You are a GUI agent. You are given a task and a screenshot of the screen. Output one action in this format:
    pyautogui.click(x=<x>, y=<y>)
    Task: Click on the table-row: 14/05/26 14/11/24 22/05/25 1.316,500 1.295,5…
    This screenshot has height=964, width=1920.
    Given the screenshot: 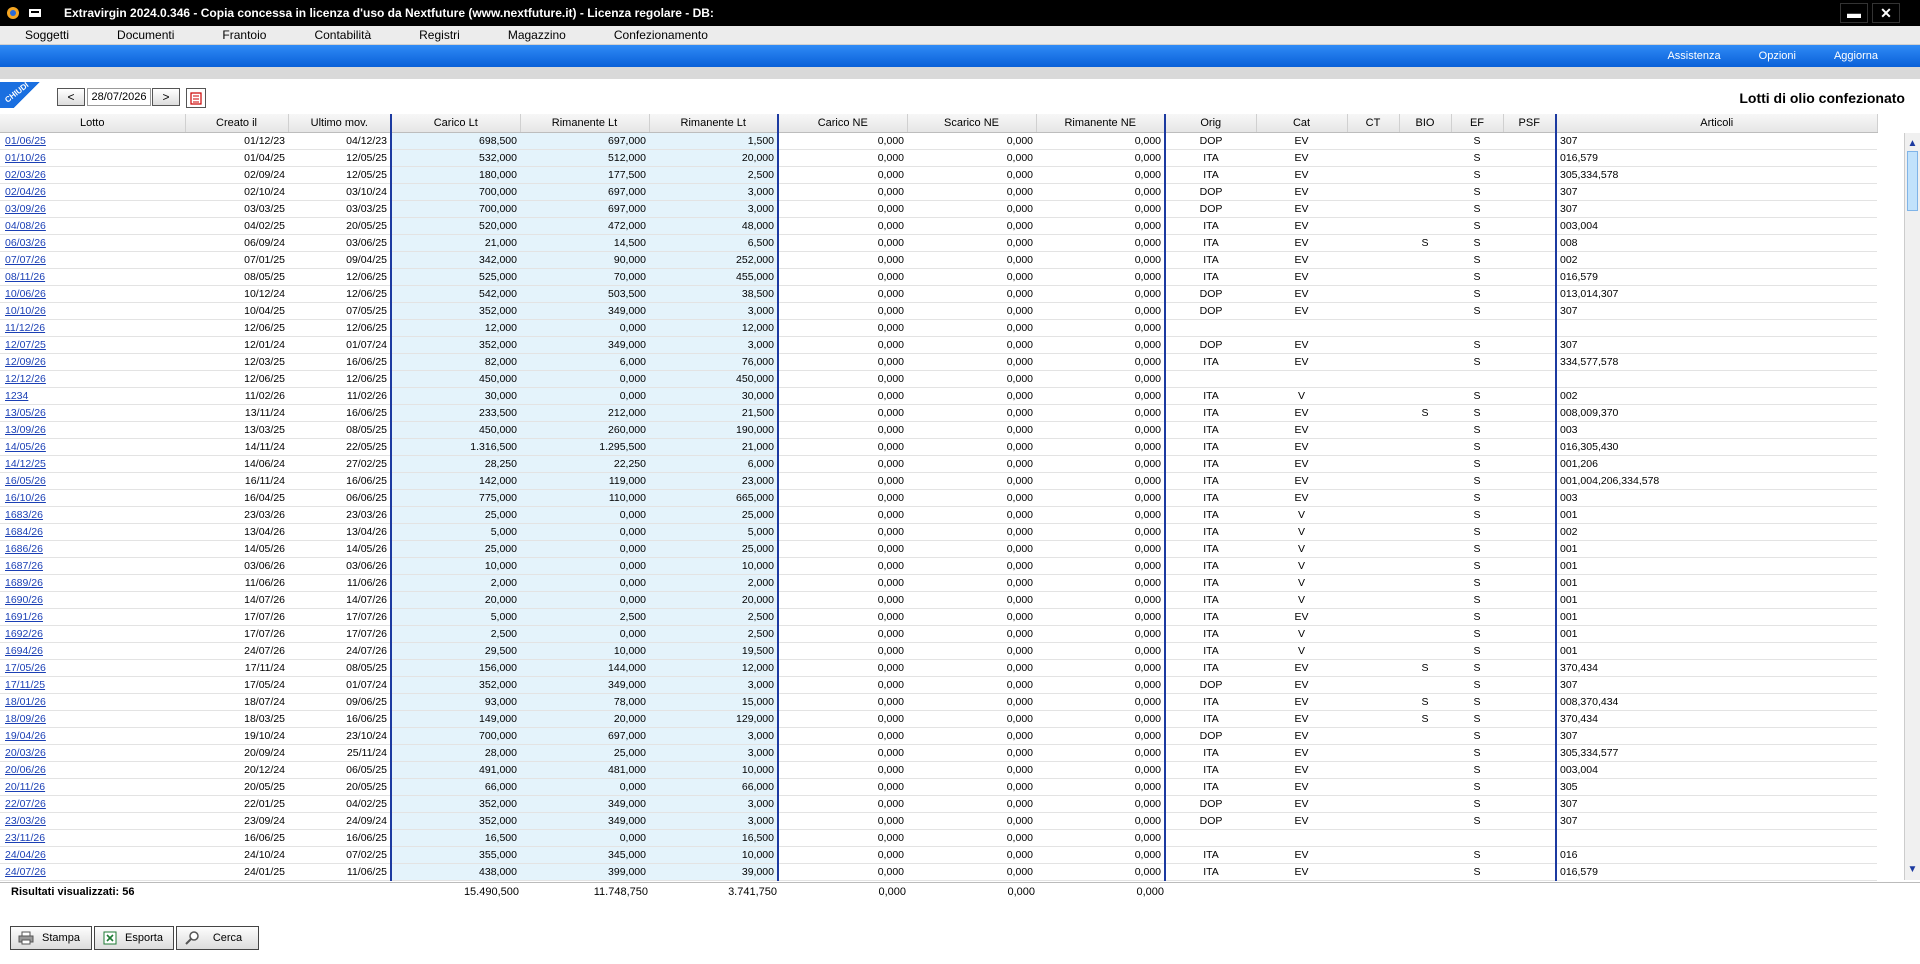 What is the action you would take?
    pyautogui.click(x=938, y=447)
    